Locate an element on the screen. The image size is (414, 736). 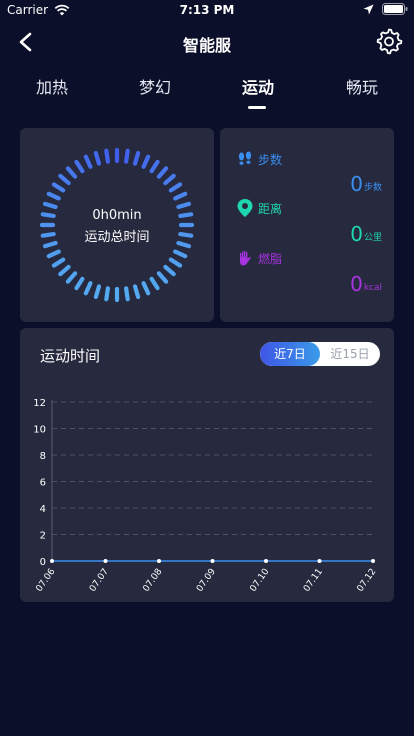
nav-bar: 智能服 is located at coordinates (207, 42).